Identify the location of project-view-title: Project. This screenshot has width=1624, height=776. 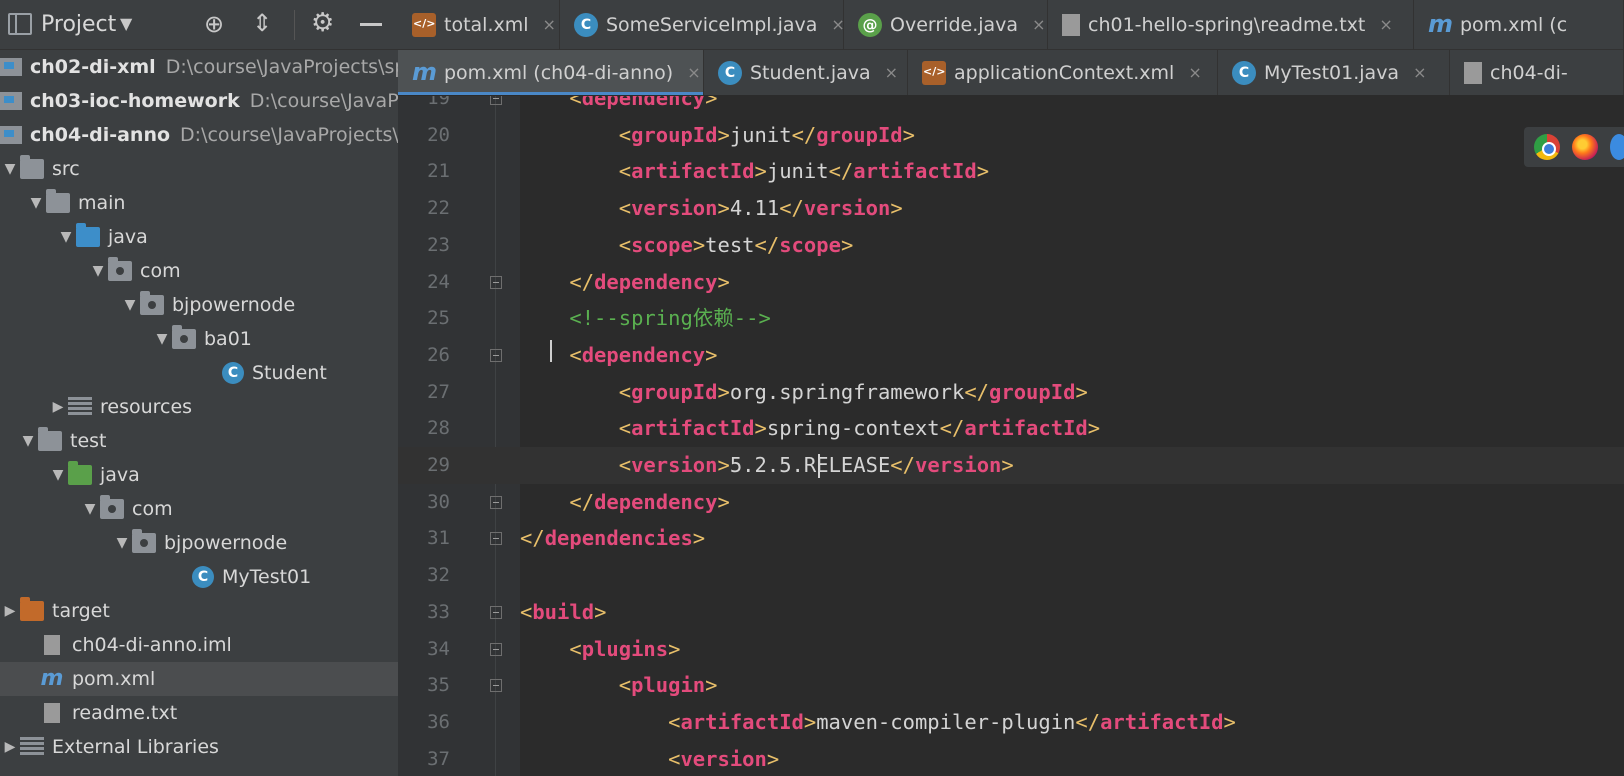
(78, 24).